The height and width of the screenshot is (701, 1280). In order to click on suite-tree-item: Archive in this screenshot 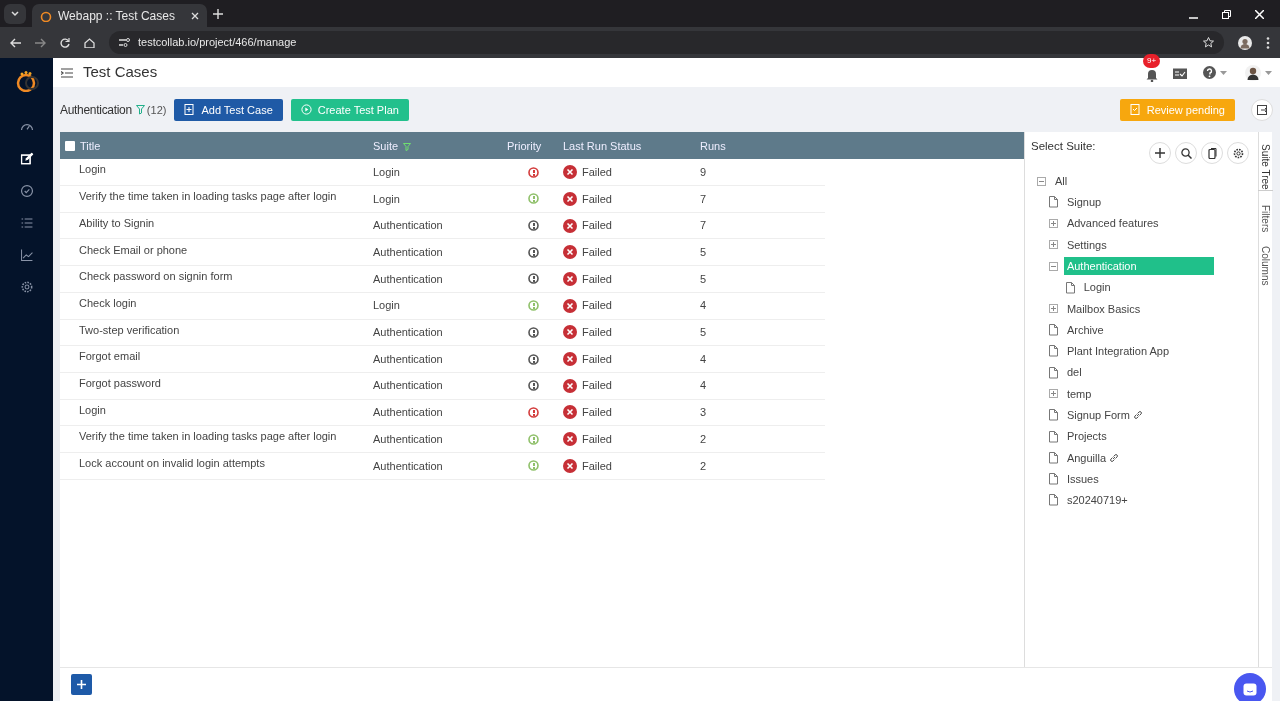, I will do `click(1085, 330)`.